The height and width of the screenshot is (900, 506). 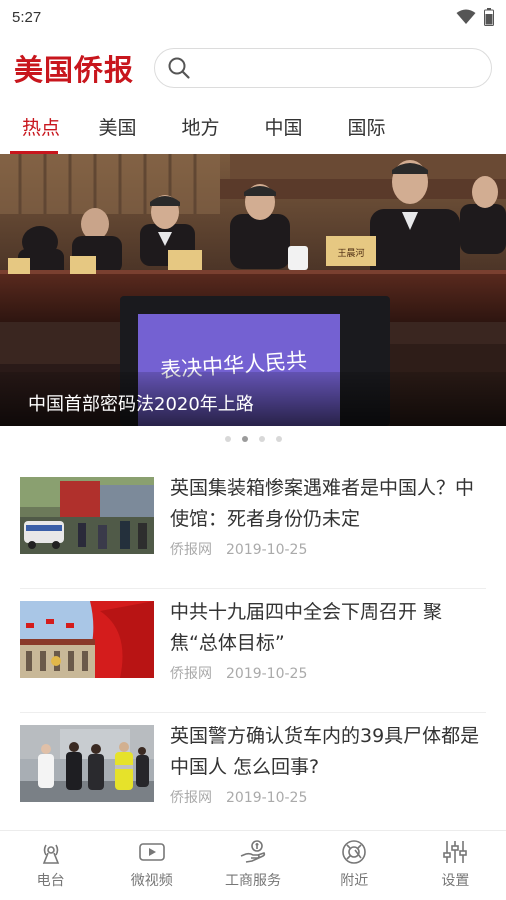 What do you see at coordinates (455, 852) in the screenshot?
I see `settings-sliders-icon` at bounding box center [455, 852].